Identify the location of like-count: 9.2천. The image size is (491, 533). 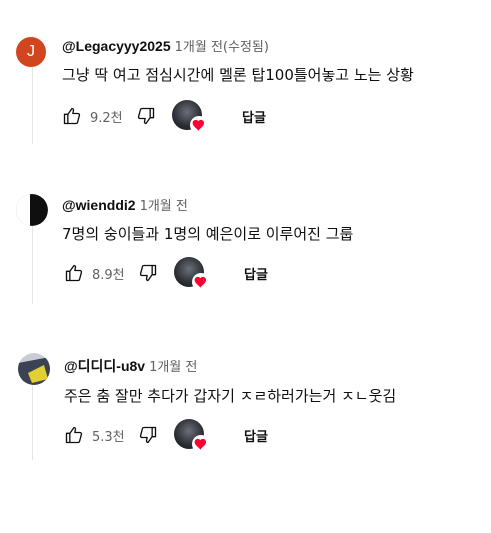
(106, 118).